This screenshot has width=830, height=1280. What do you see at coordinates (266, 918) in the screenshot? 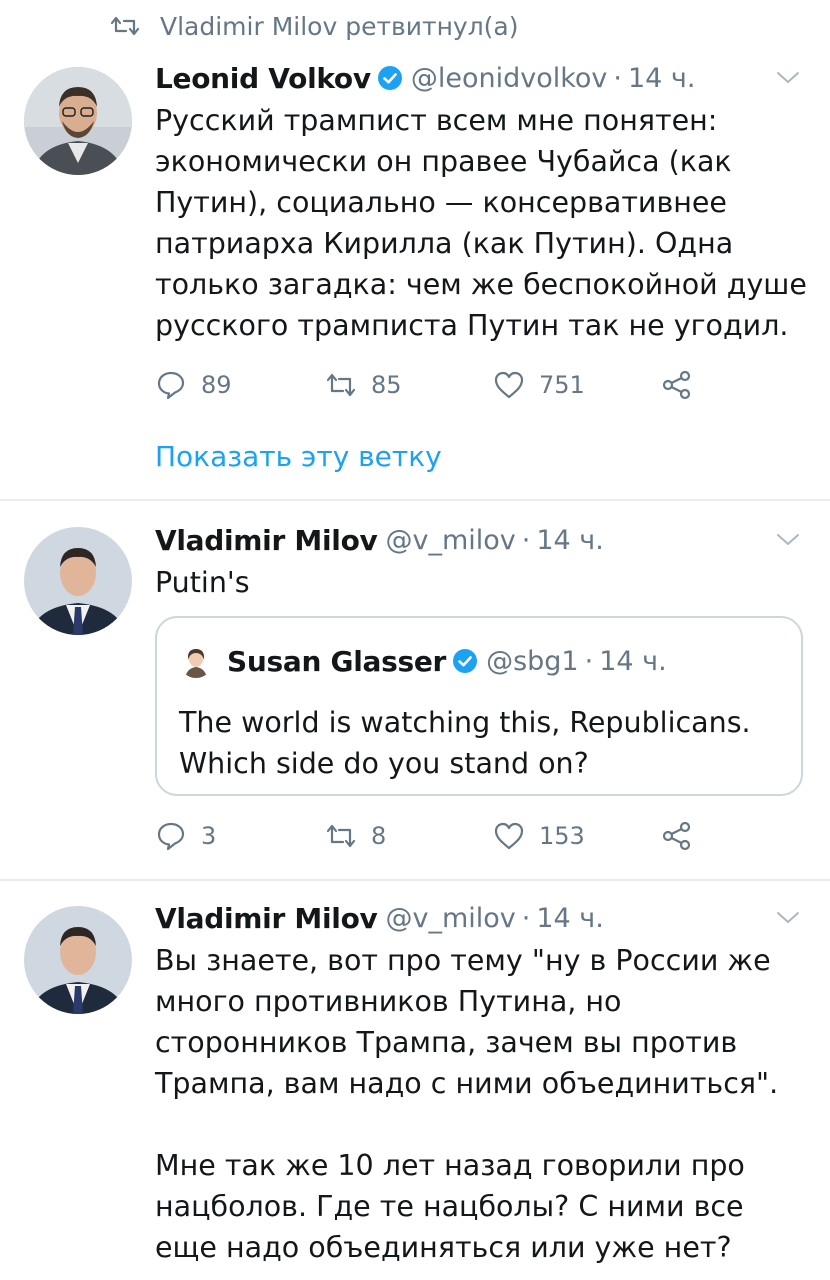
I see `author-name: Vladimir Milov` at bounding box center [266, 918].